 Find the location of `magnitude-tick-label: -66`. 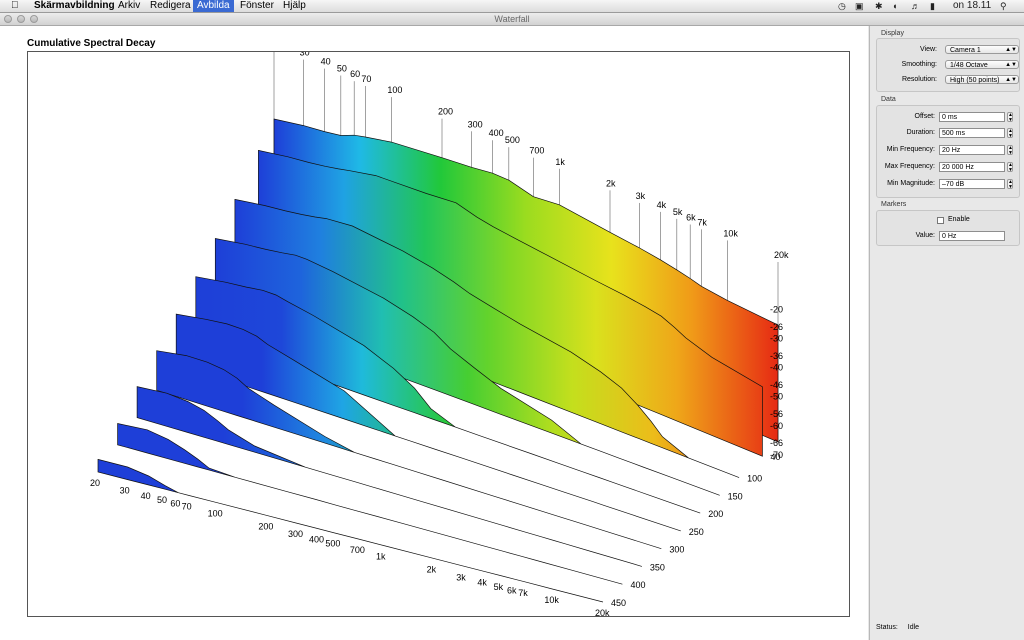

magnitude-tick-label: -66 is located at coordinates (776, 443).